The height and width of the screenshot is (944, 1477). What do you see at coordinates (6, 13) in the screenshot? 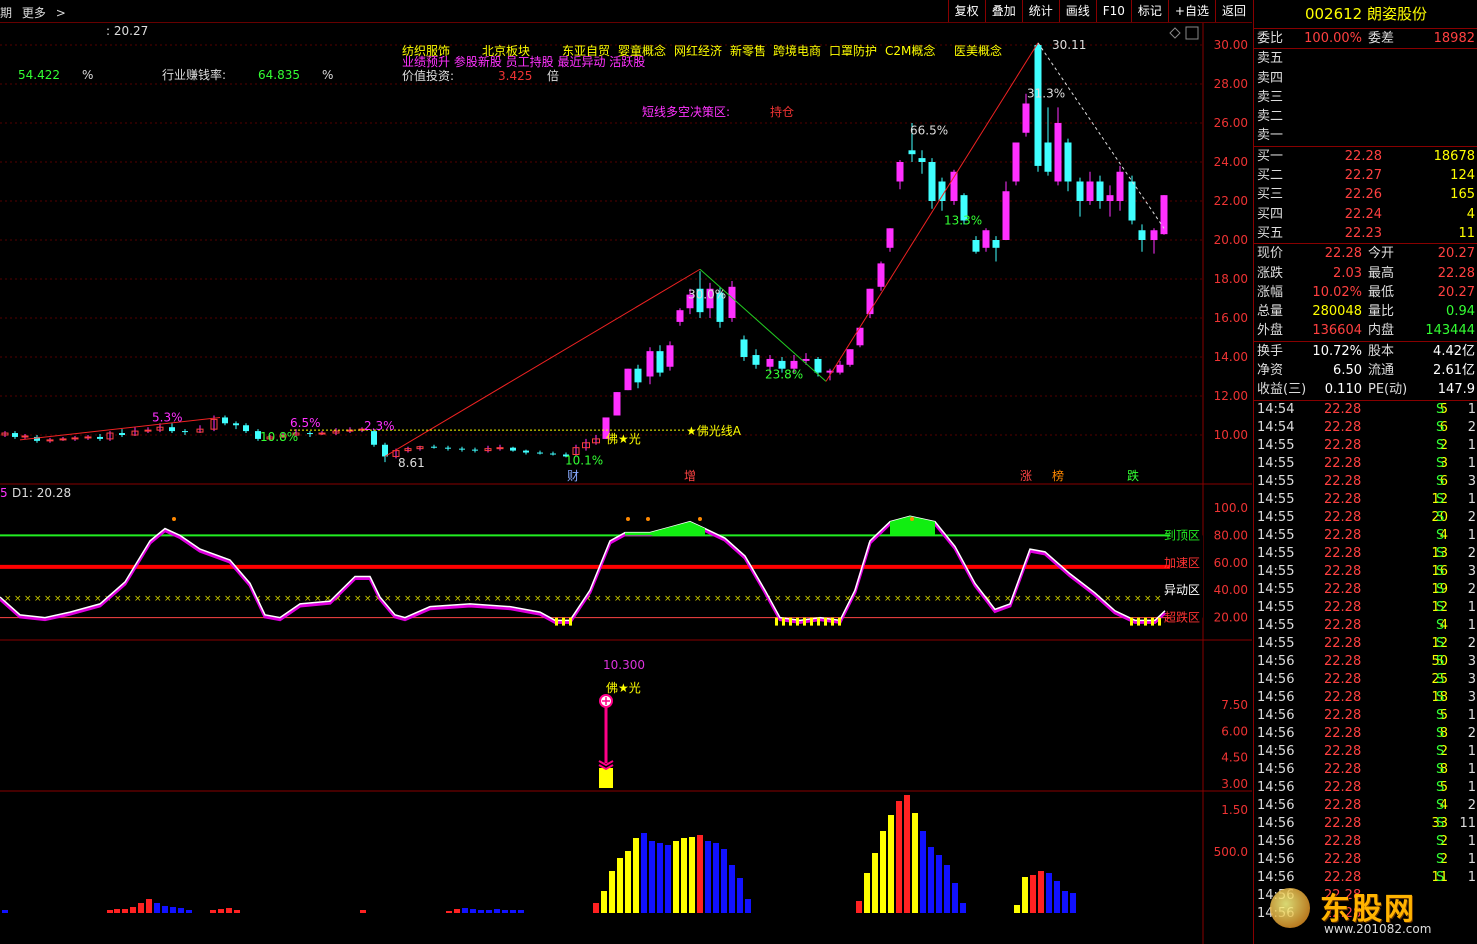
I see `period-label: 期` at bounding box center [6, 13].